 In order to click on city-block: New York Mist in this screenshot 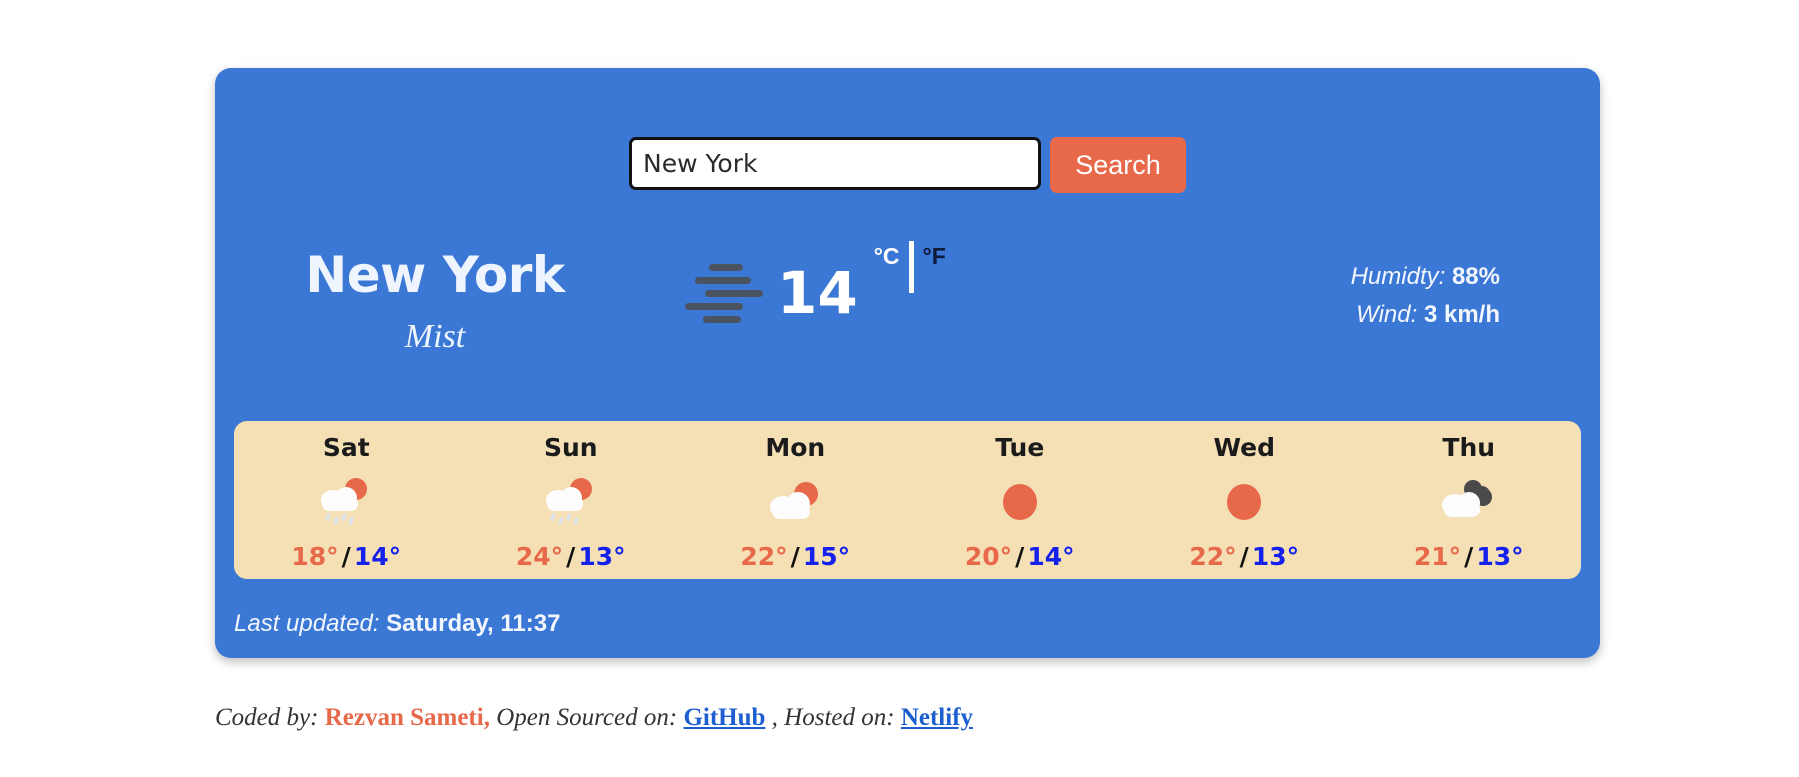, I will do `click(435, 302)`.